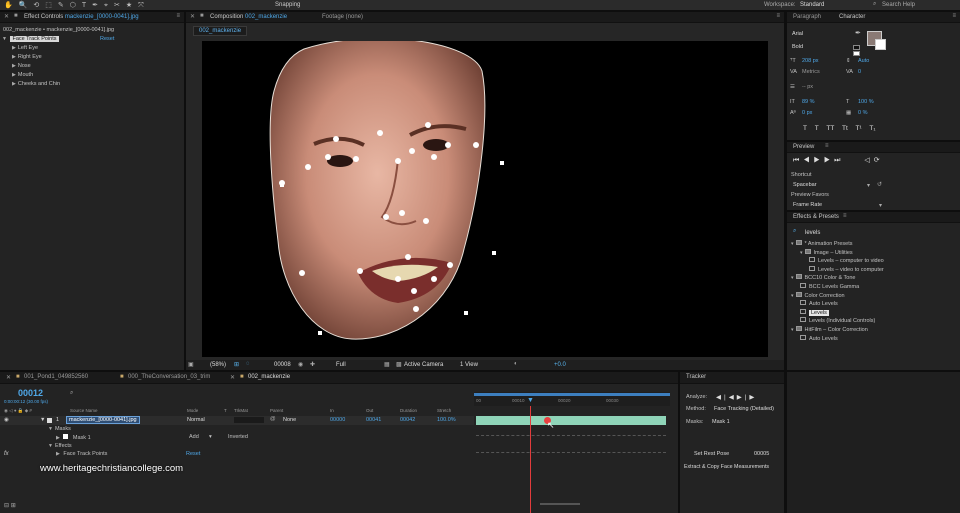 This screenshot has width=960, height=513. I want to click on font-family-select: Arial, so click(820, 34).